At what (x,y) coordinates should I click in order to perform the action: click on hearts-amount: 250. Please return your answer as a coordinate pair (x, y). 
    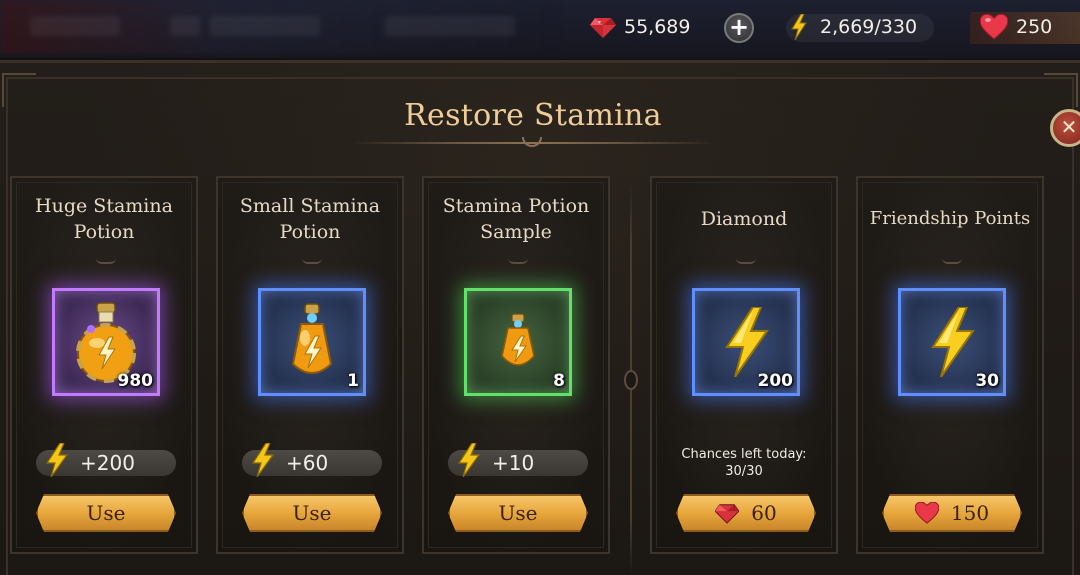
    Looking at the image, I should click on (1034, 27).